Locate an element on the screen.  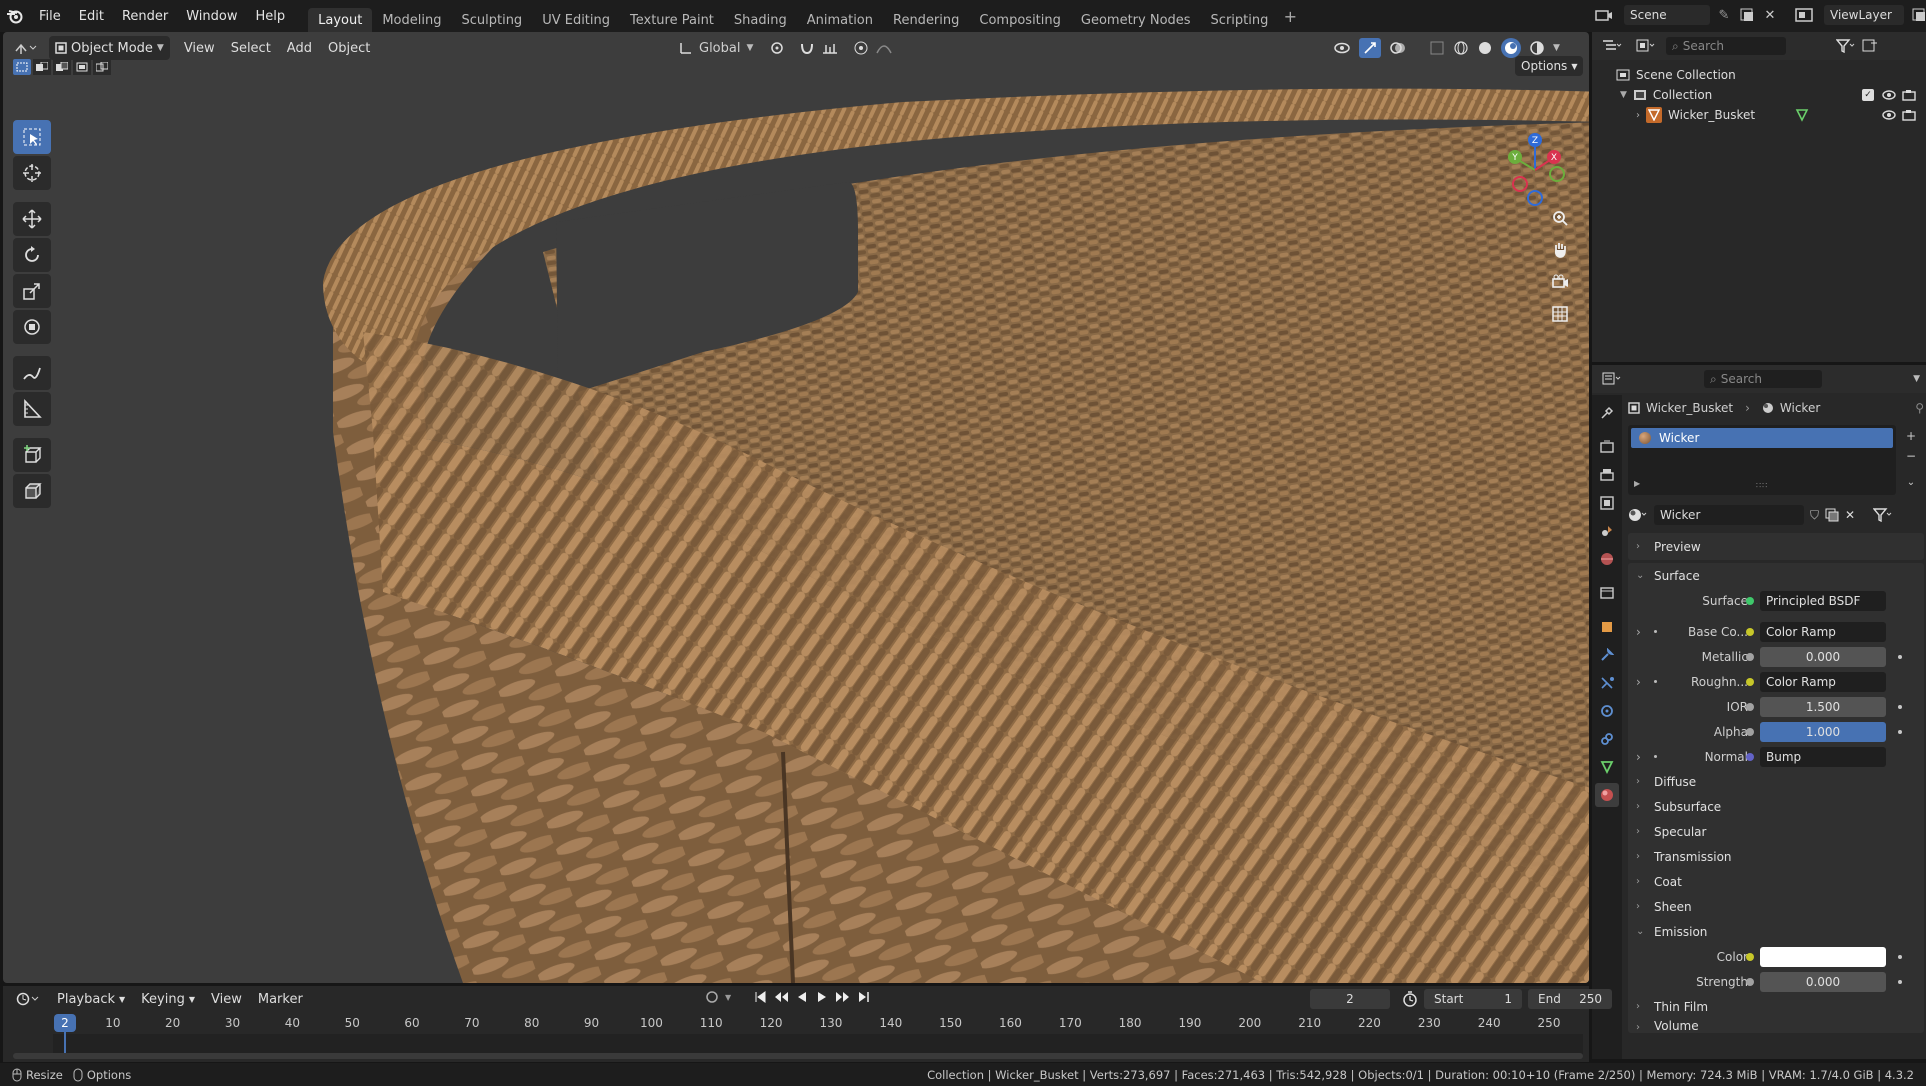
volume-header: › Volume is located at coordinates (1776, 1026).